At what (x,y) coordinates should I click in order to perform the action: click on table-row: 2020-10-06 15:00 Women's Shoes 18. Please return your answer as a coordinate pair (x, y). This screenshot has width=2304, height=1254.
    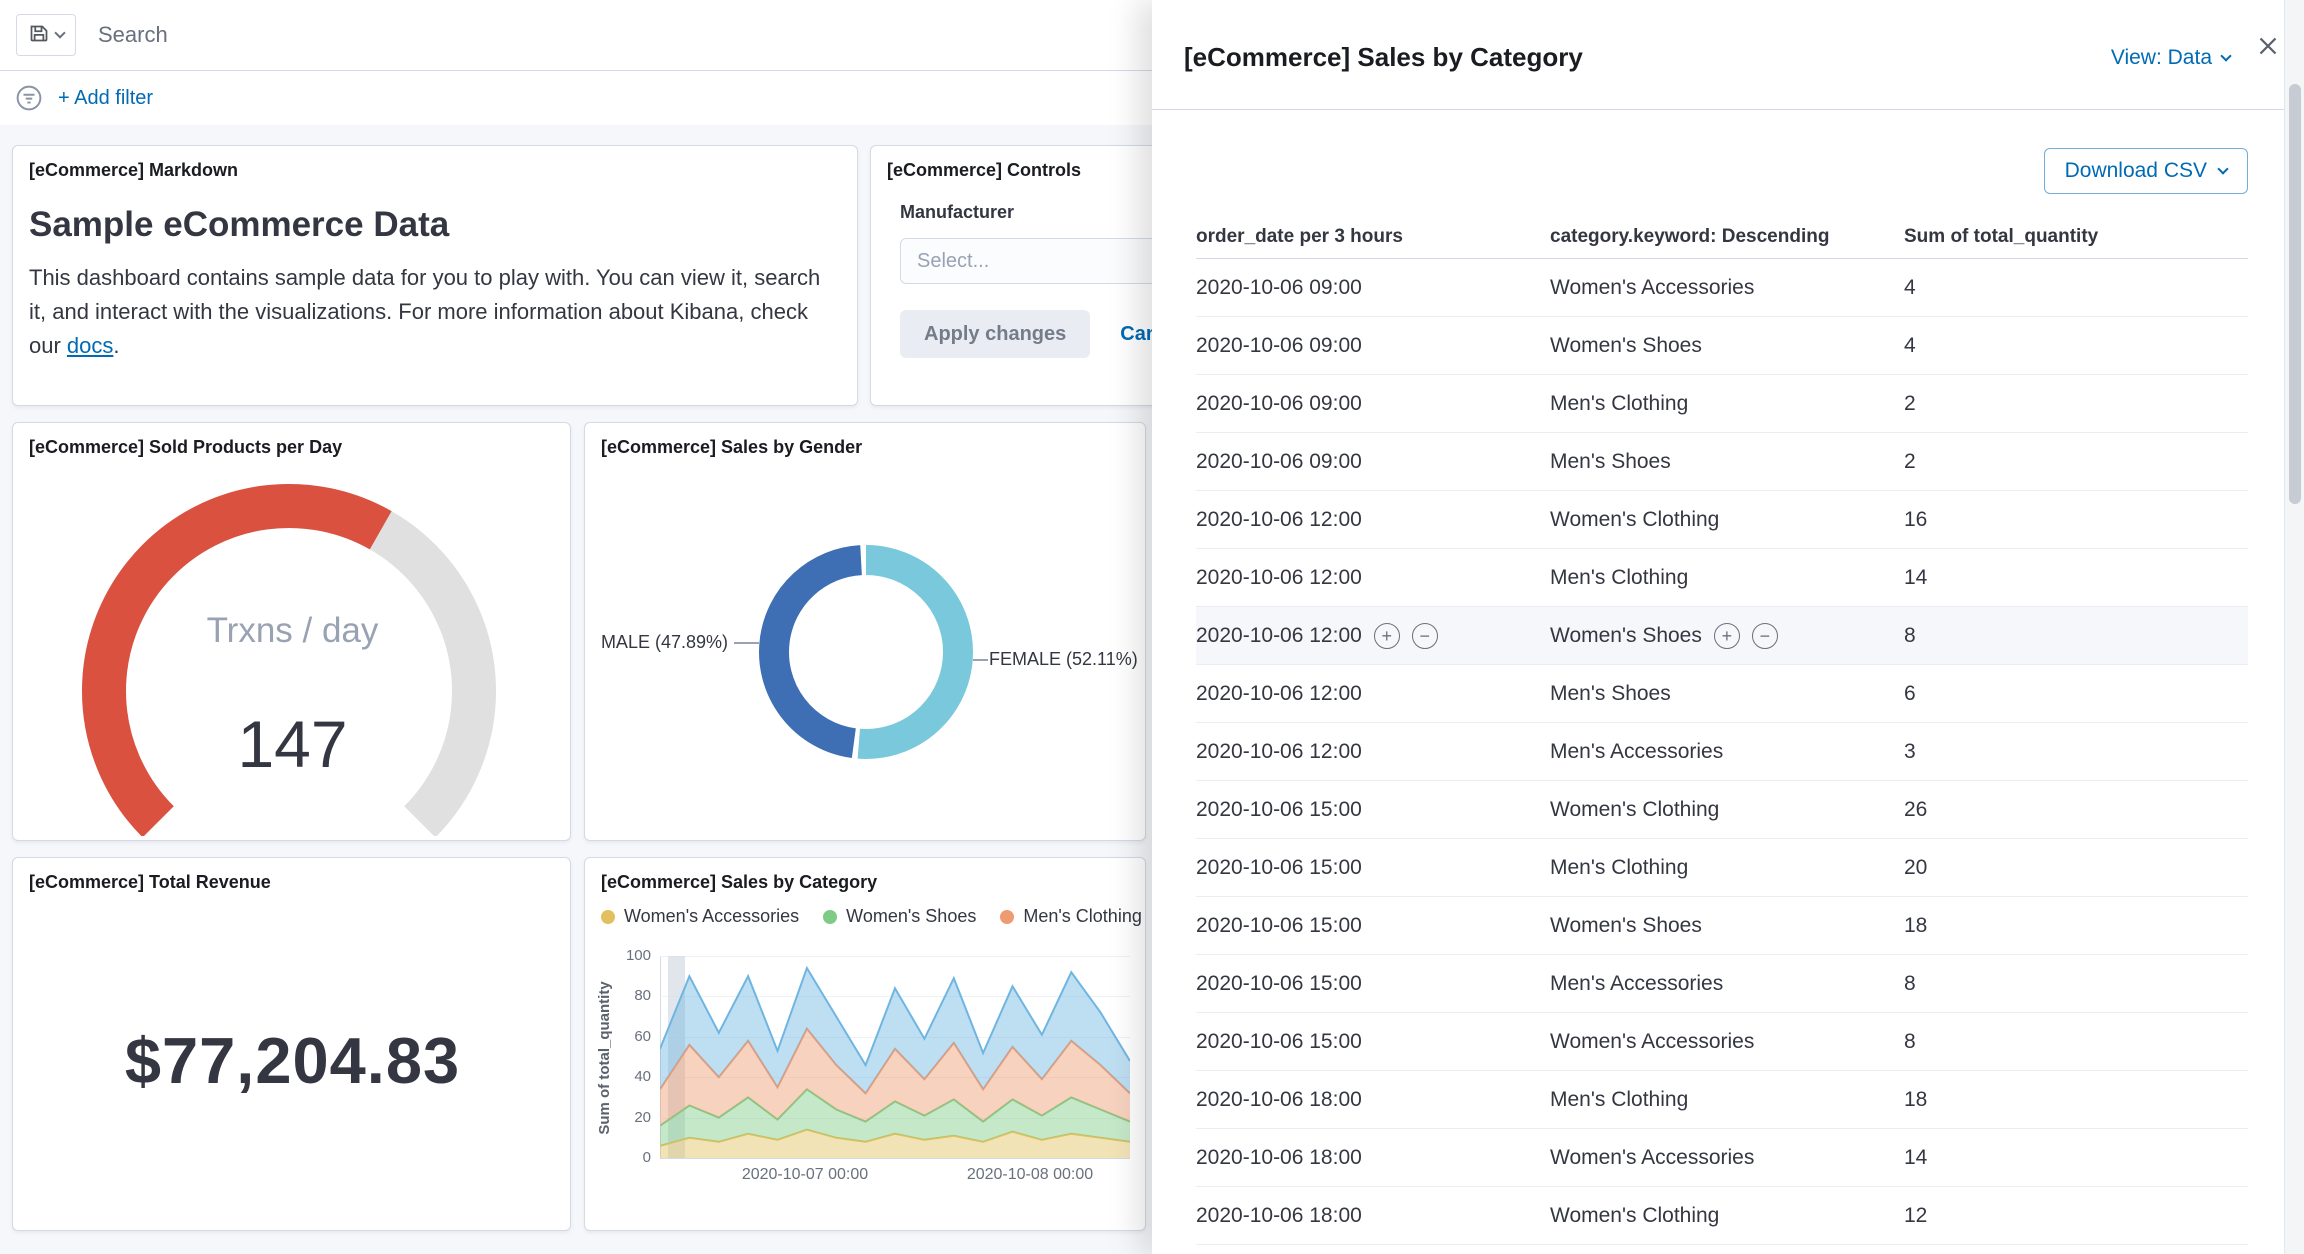
    Looking at the image, I should click on (1722, 926).